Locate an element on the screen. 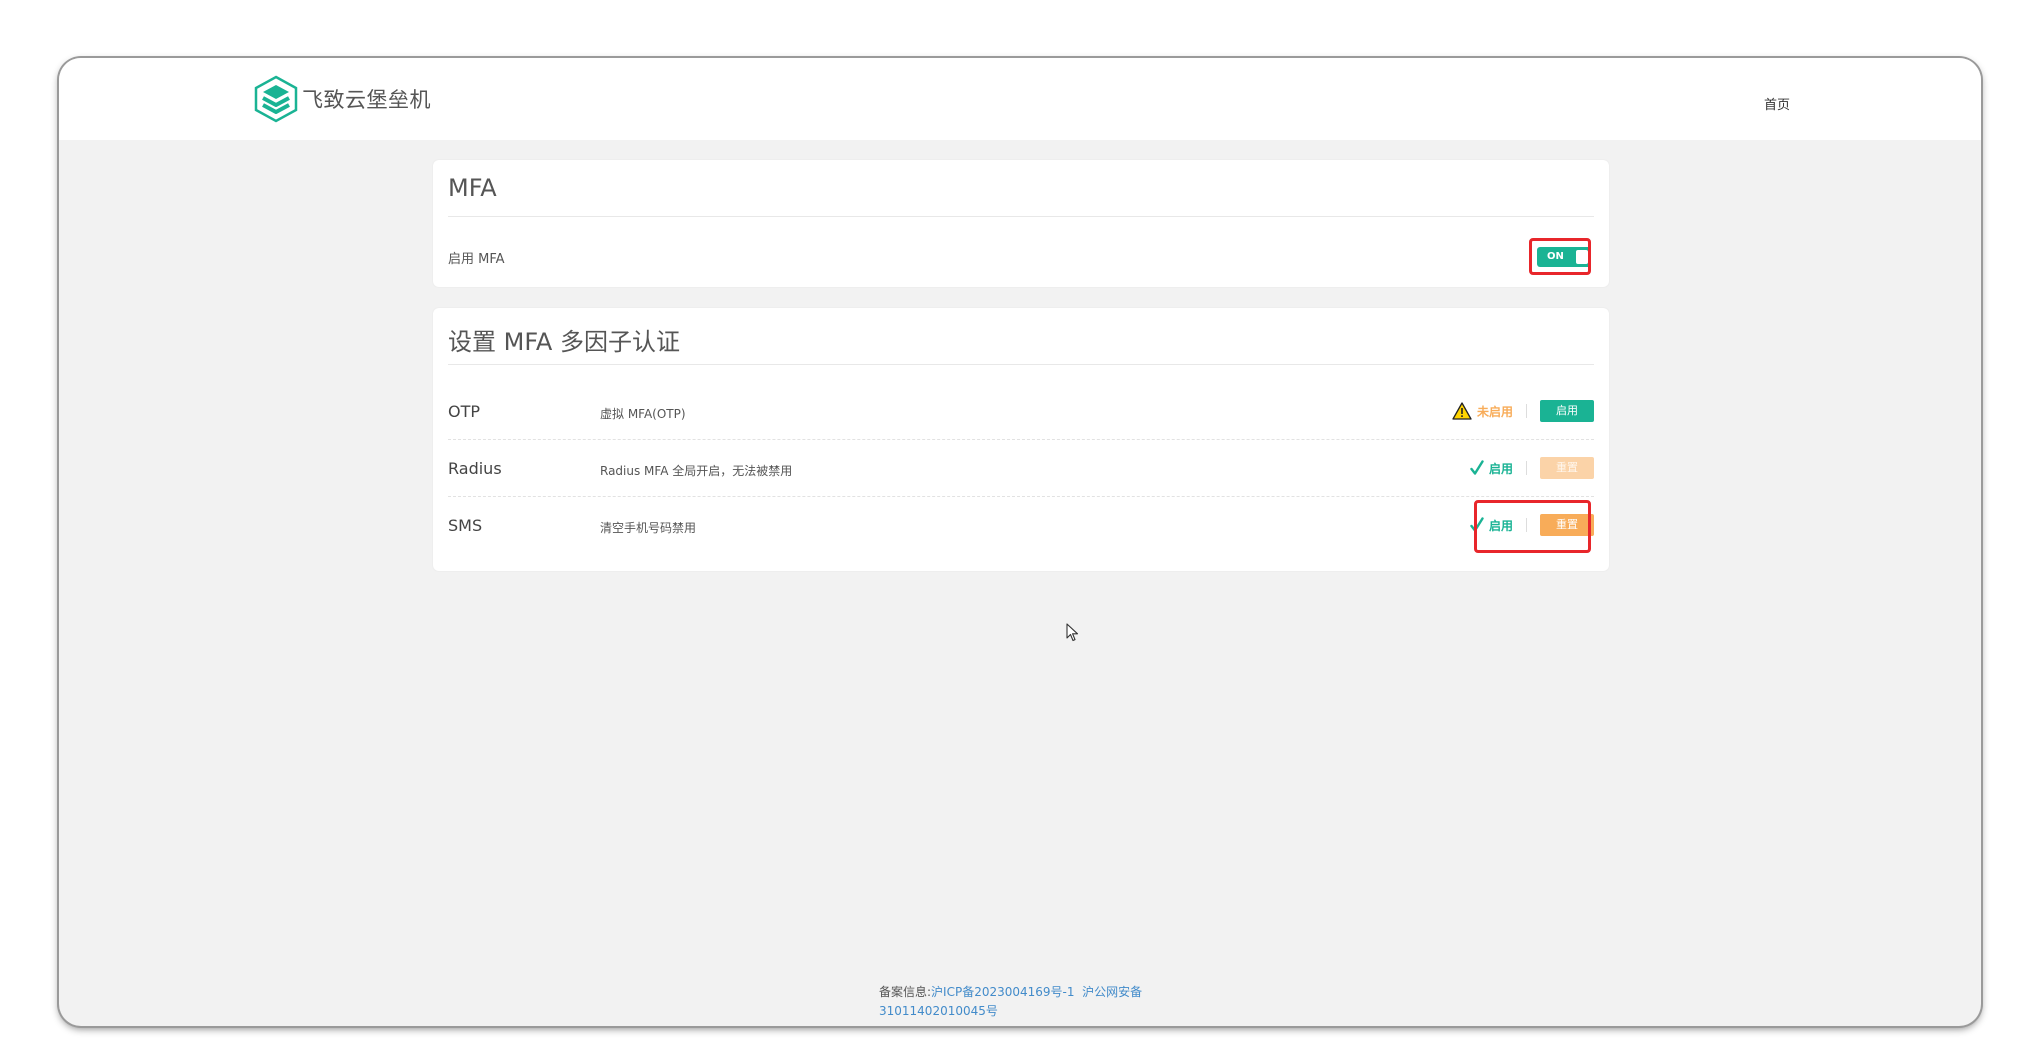 Image resolution: width=2032 pixels, height=1062 pixels. row-name: Radius is located at coordinates (475, 468).